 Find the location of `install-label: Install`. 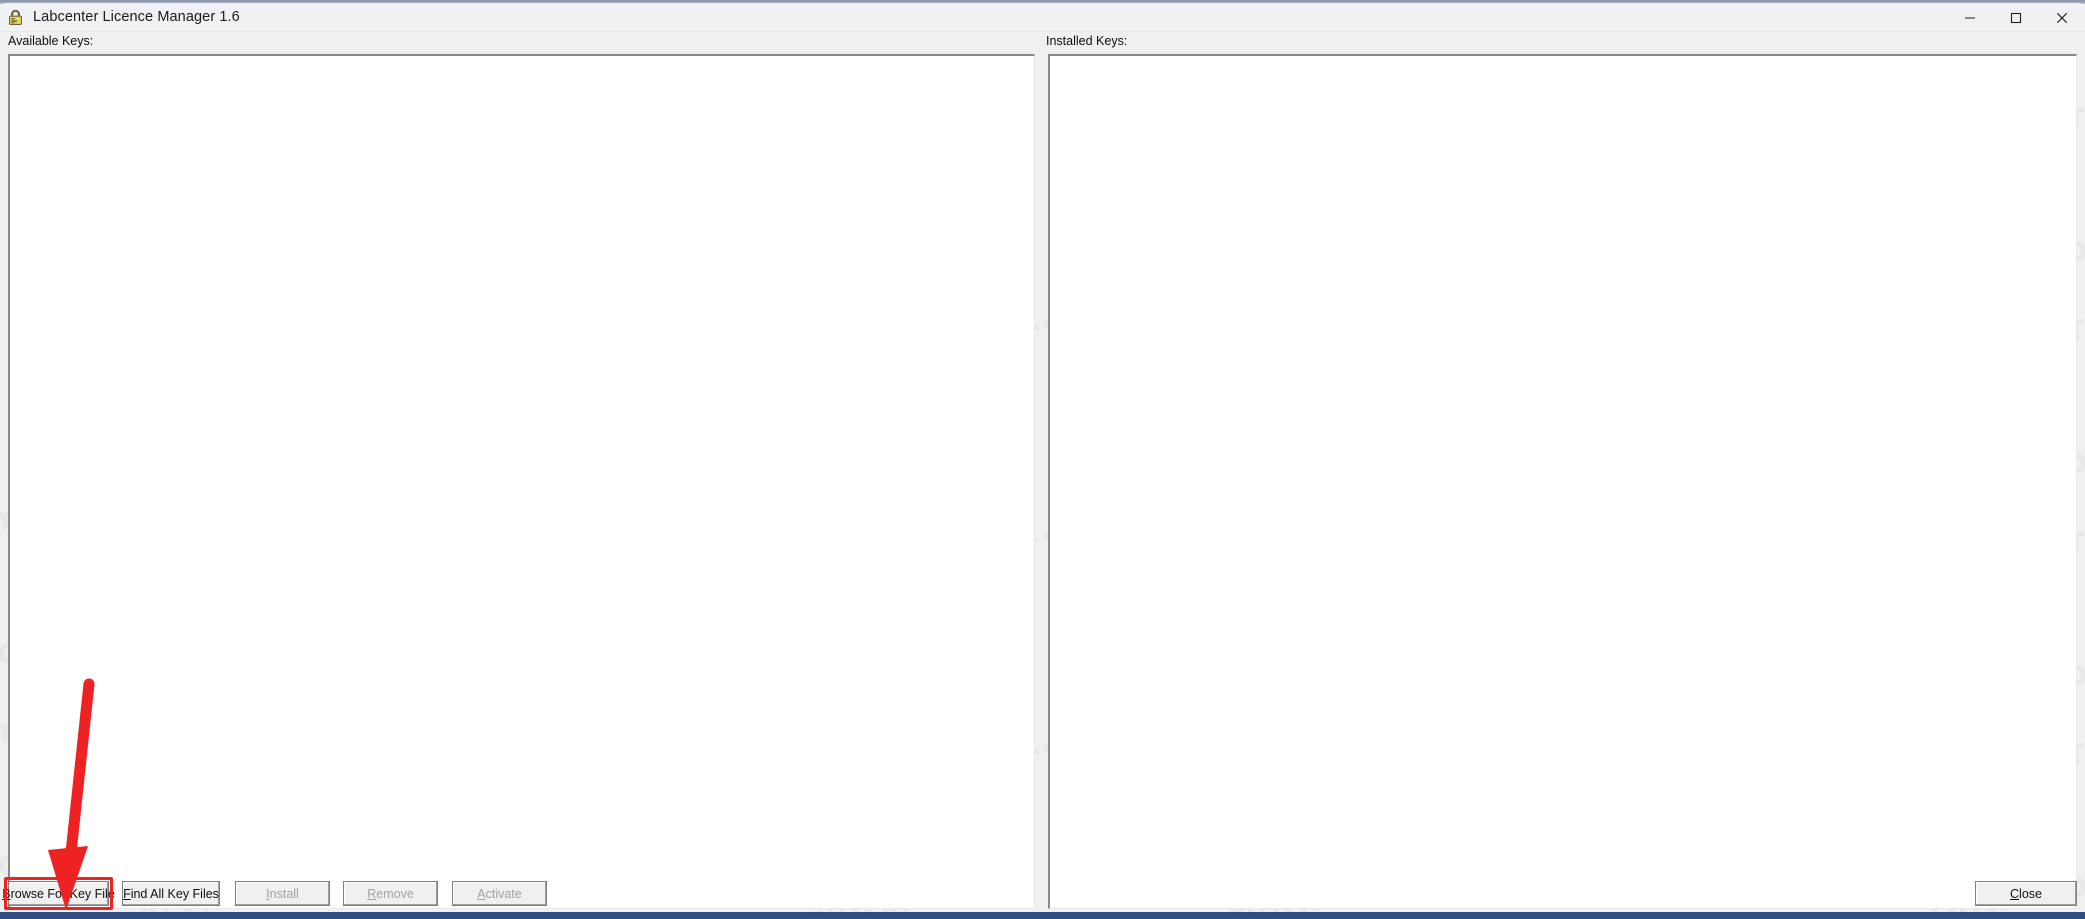

install-label: Install is located at coordinates (282, 893).